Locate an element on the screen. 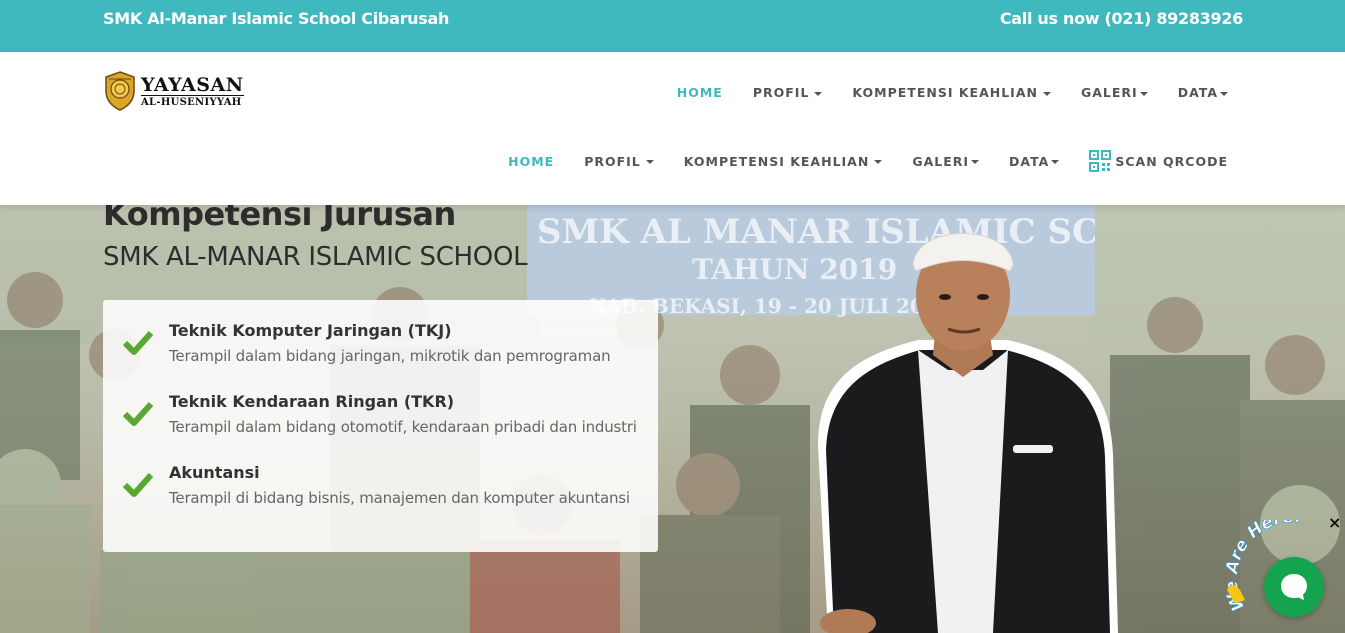 The width and height of the screenshot is (1345, 633). nav-home: HOME is located at coordinates (700, 92).